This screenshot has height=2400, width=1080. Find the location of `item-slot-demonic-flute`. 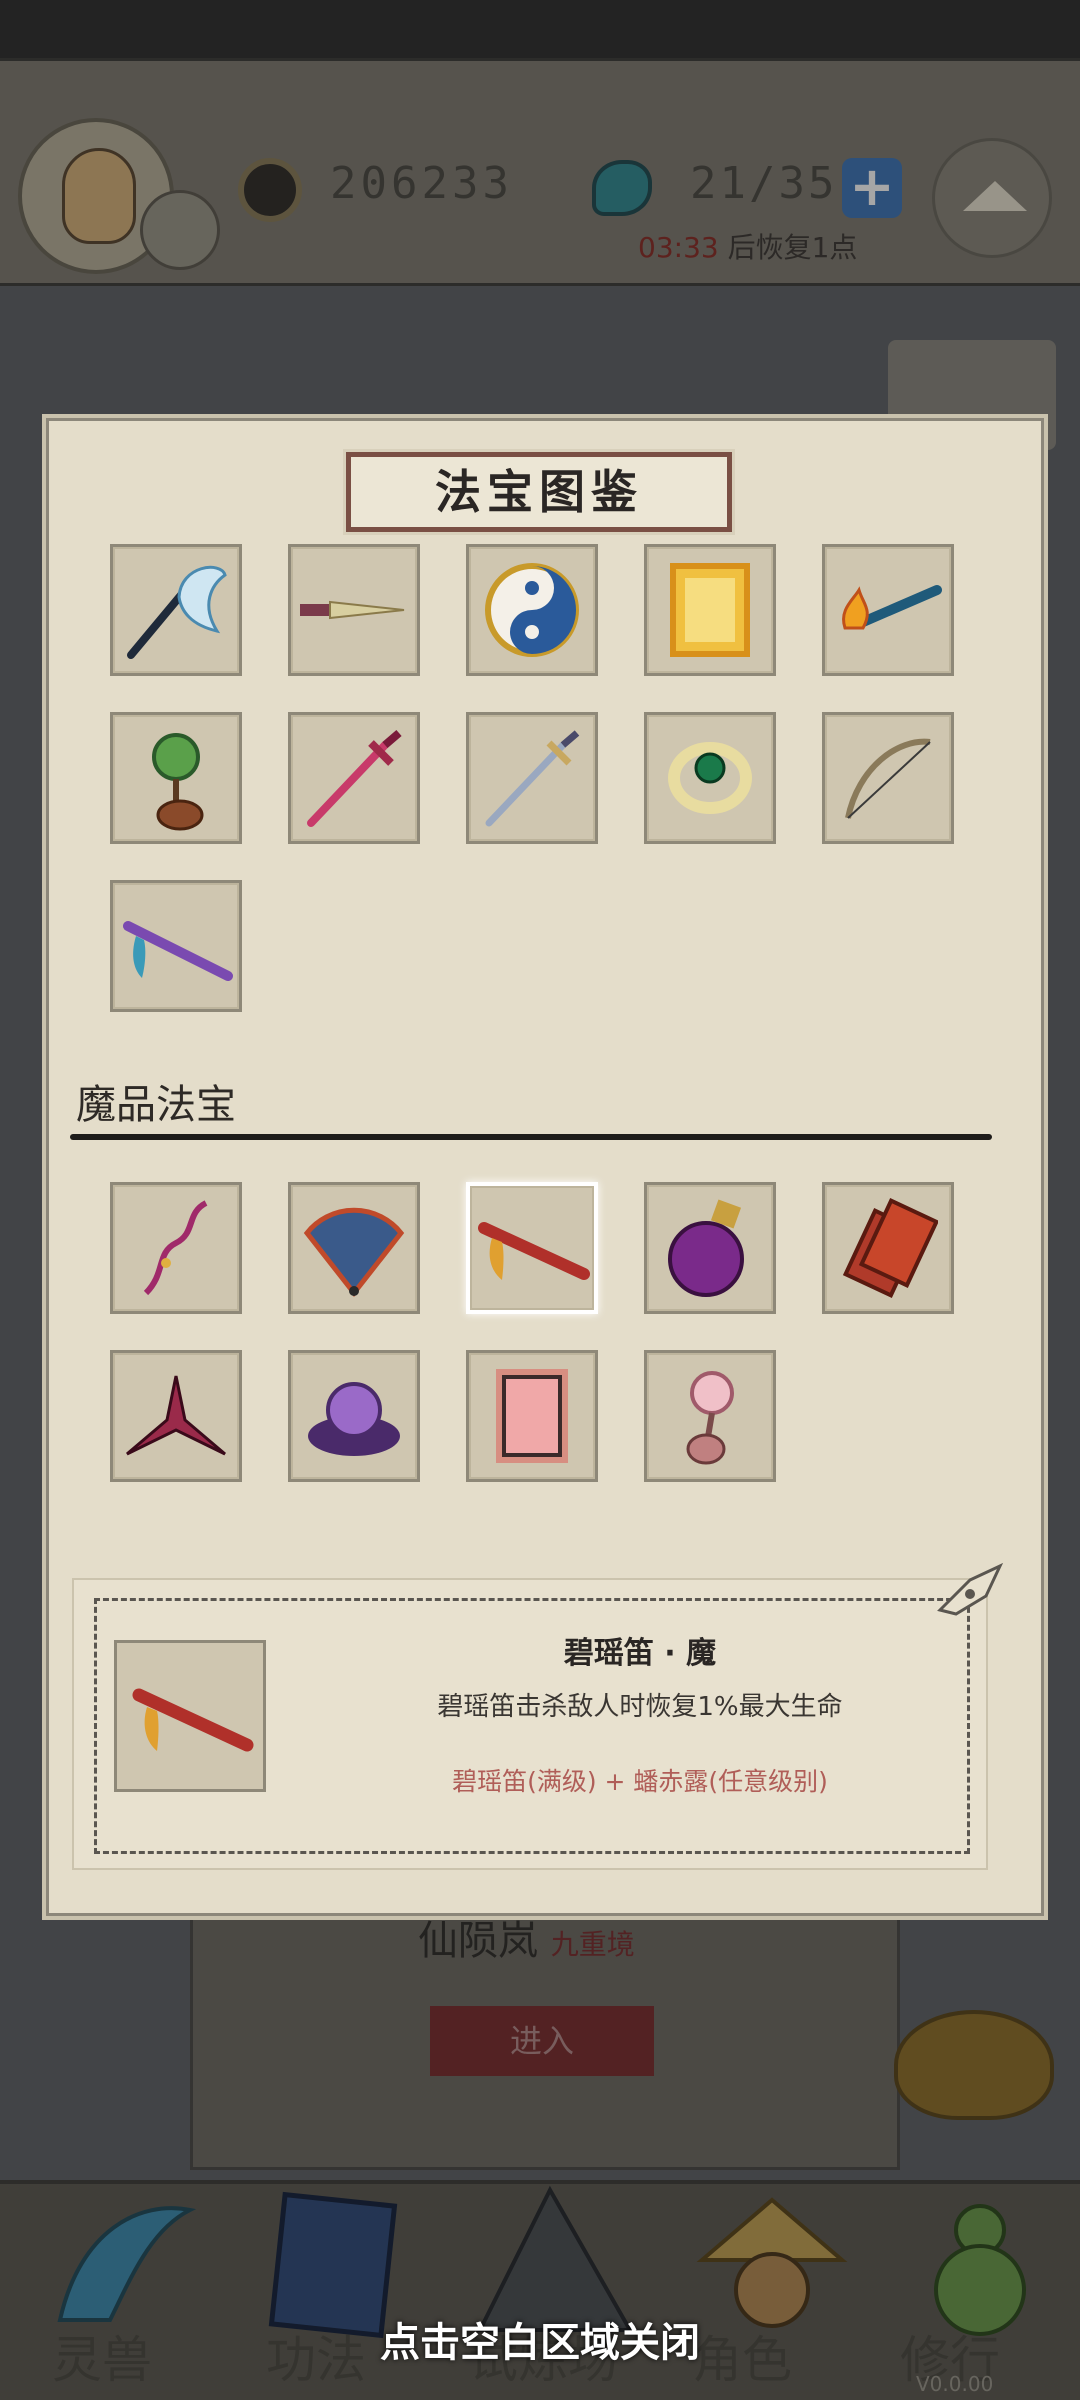

item-slot-demonic-flute is located at coordinates (532, 1248).